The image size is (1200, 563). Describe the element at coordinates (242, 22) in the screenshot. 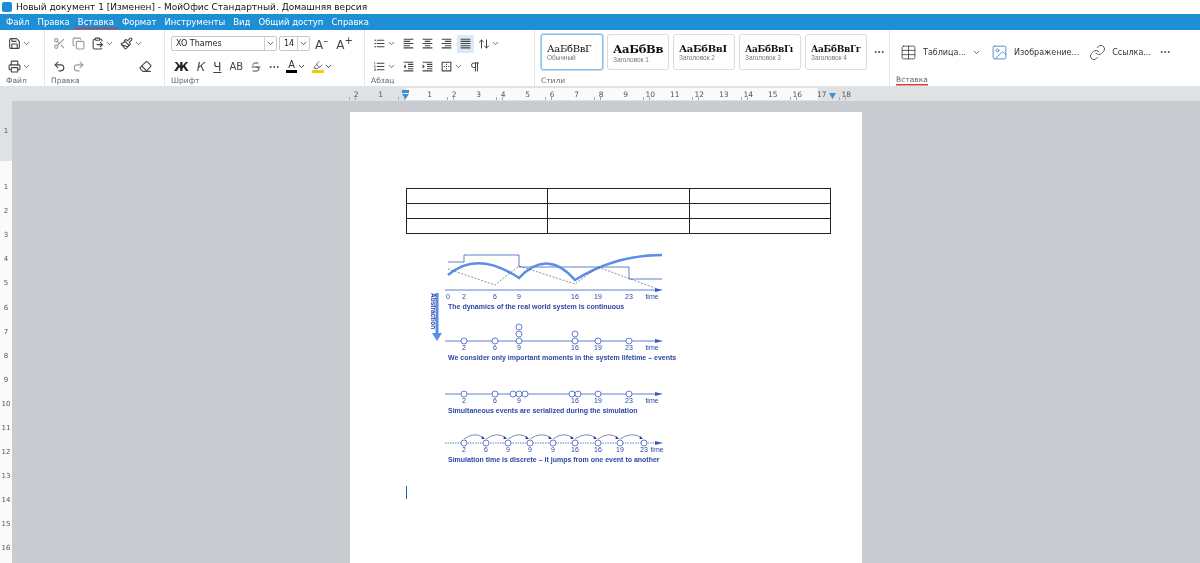

I see `menu-item: Вид` at that location.